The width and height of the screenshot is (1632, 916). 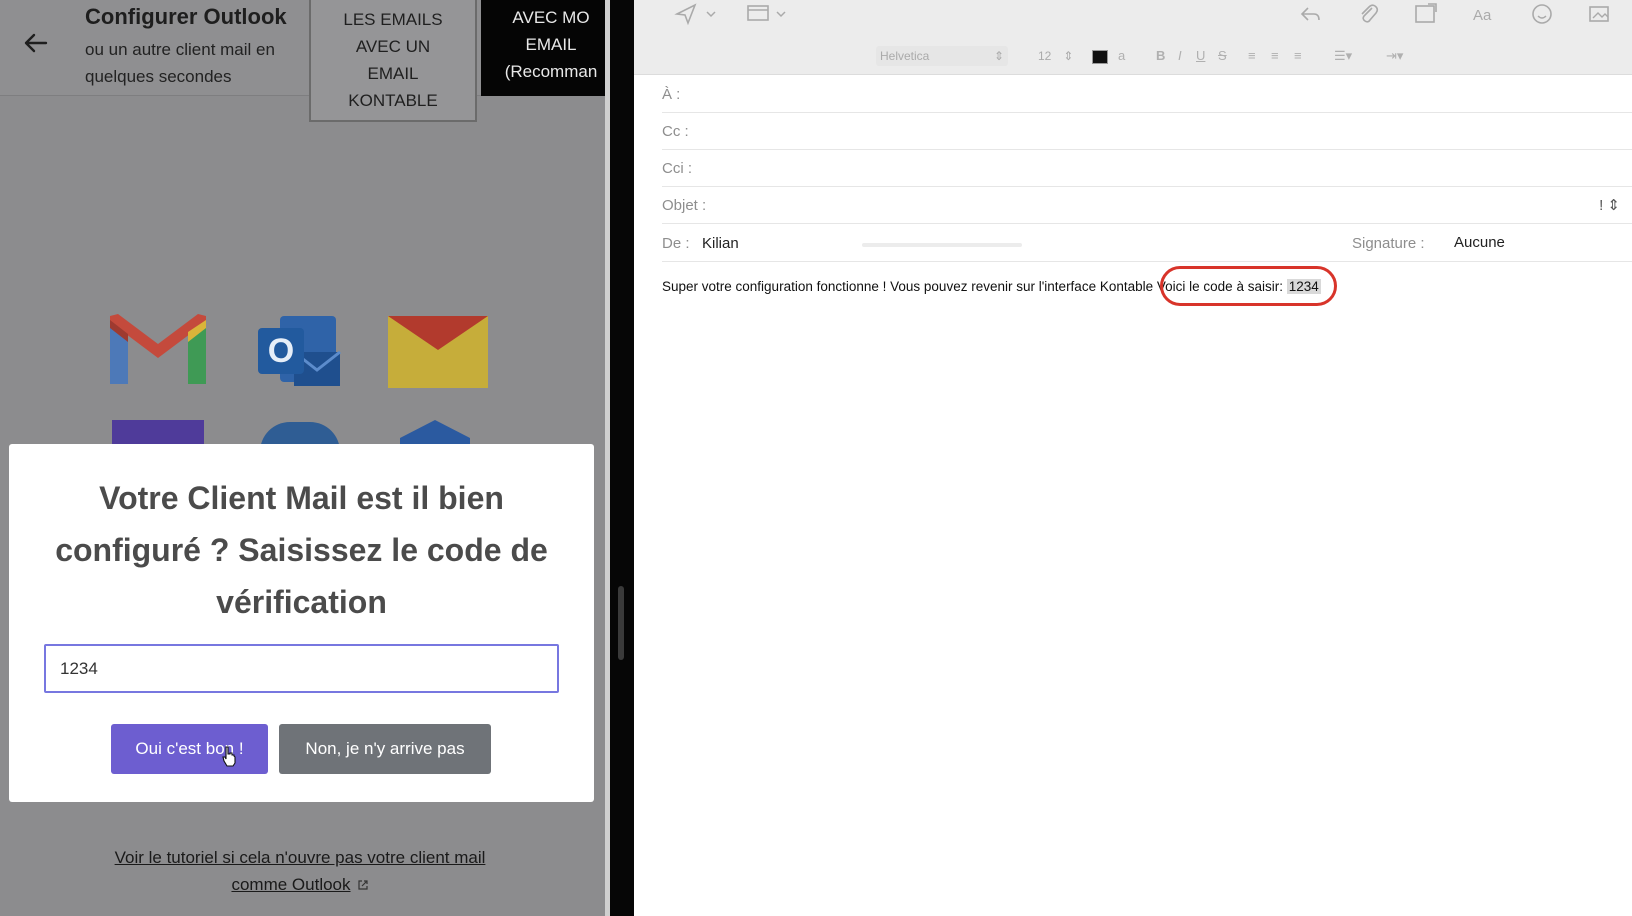 What do you see at coordinates (1100, 57) in the screenshot?
I see `text-color-swatch` at bounding box center [1100, 57].